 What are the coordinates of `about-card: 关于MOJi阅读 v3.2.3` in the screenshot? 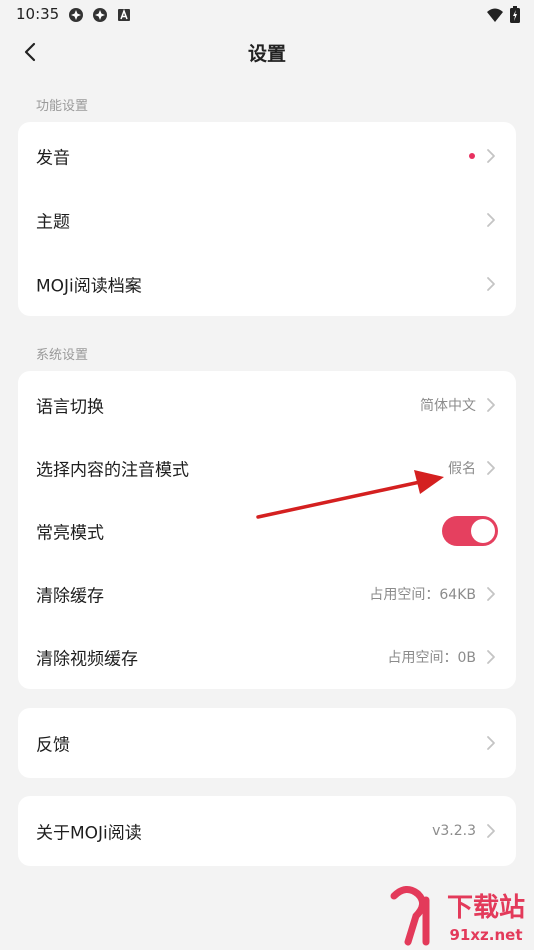 It's located at (267, 831).